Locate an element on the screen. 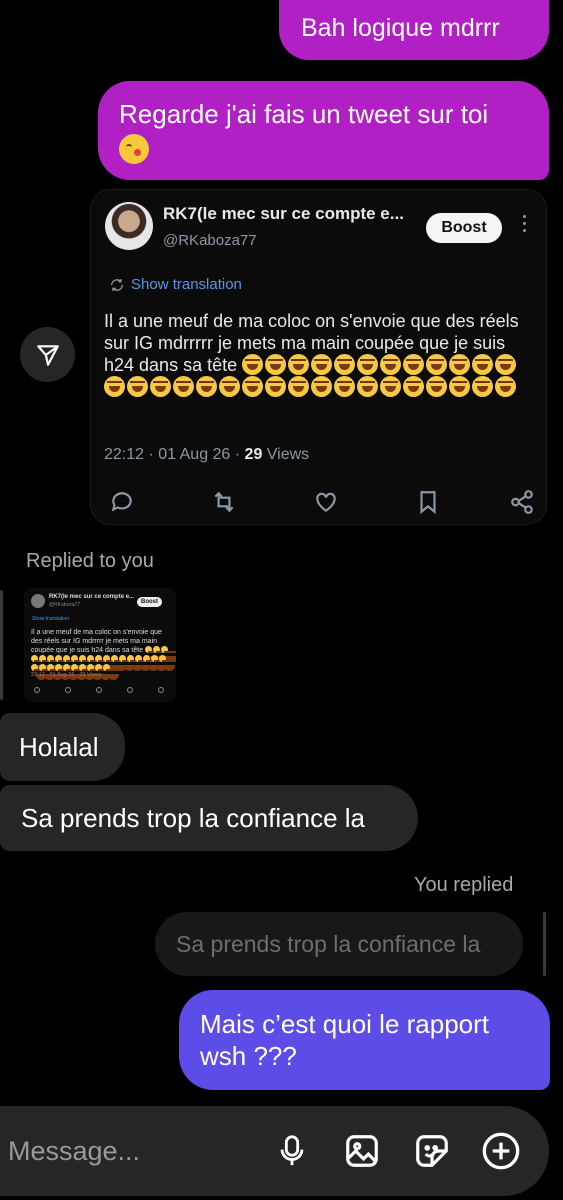 This screenshot has height=1200, width=563. views-label: Views is located at coordinates (286, 454).